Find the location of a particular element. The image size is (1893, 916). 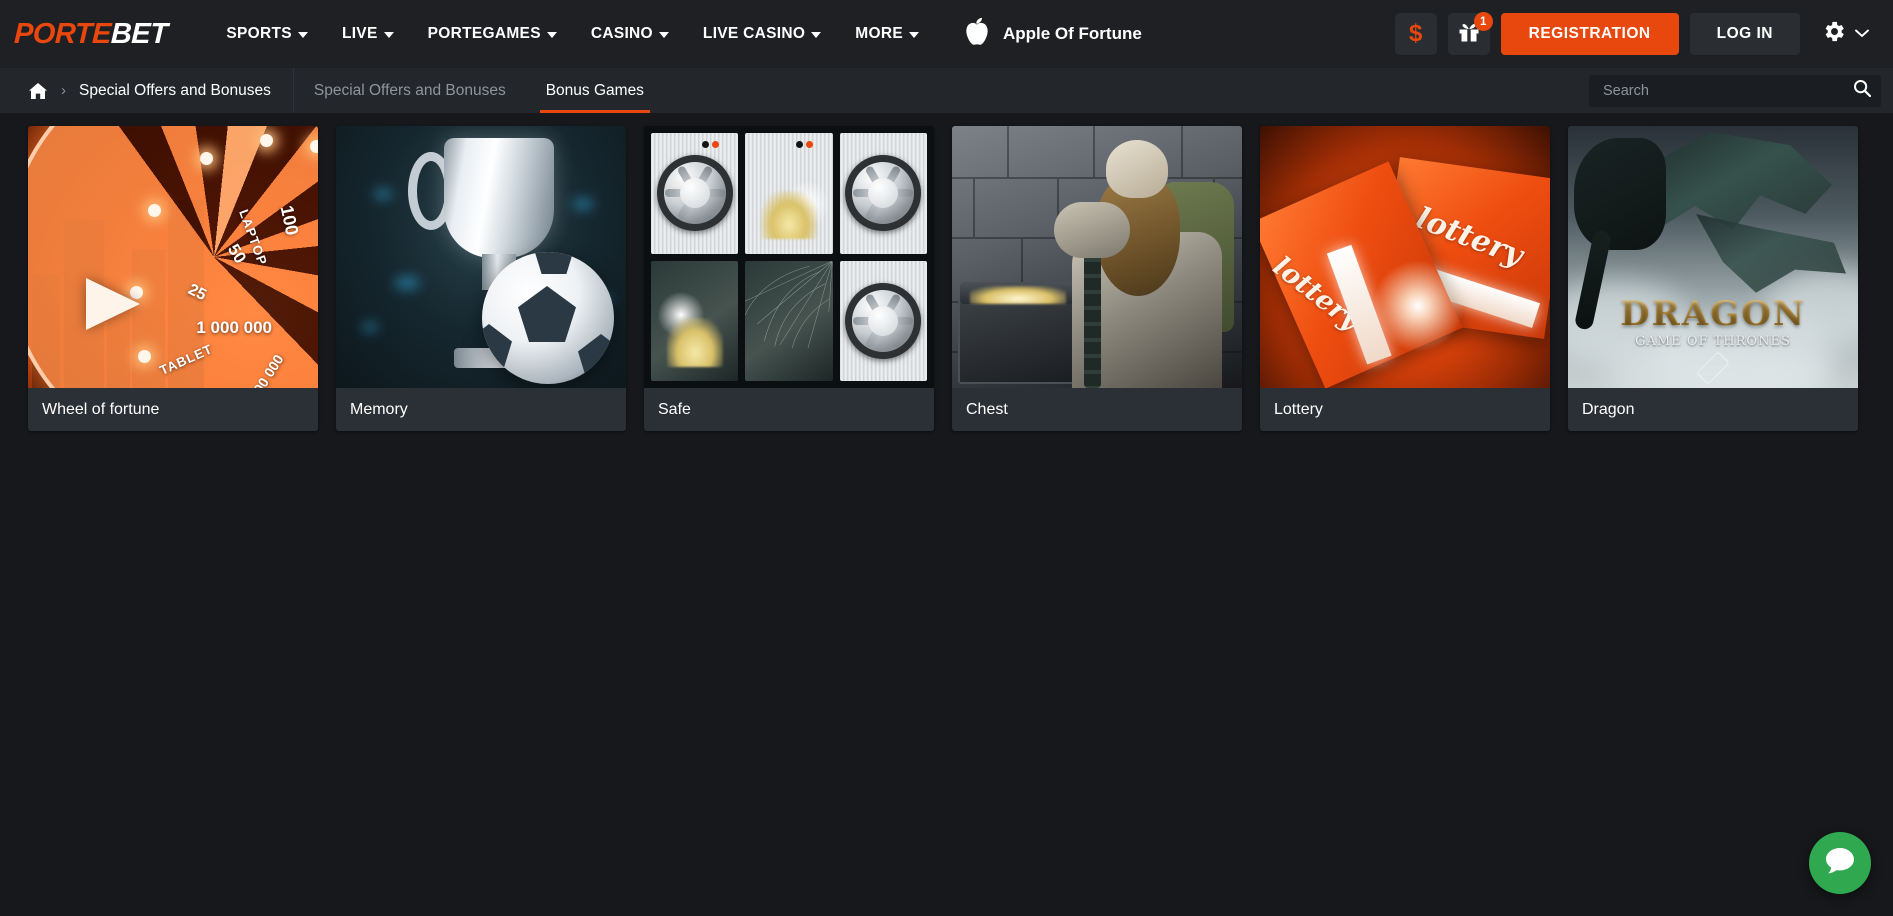

nav-label: LIVE is located at coordinates (359, 33).